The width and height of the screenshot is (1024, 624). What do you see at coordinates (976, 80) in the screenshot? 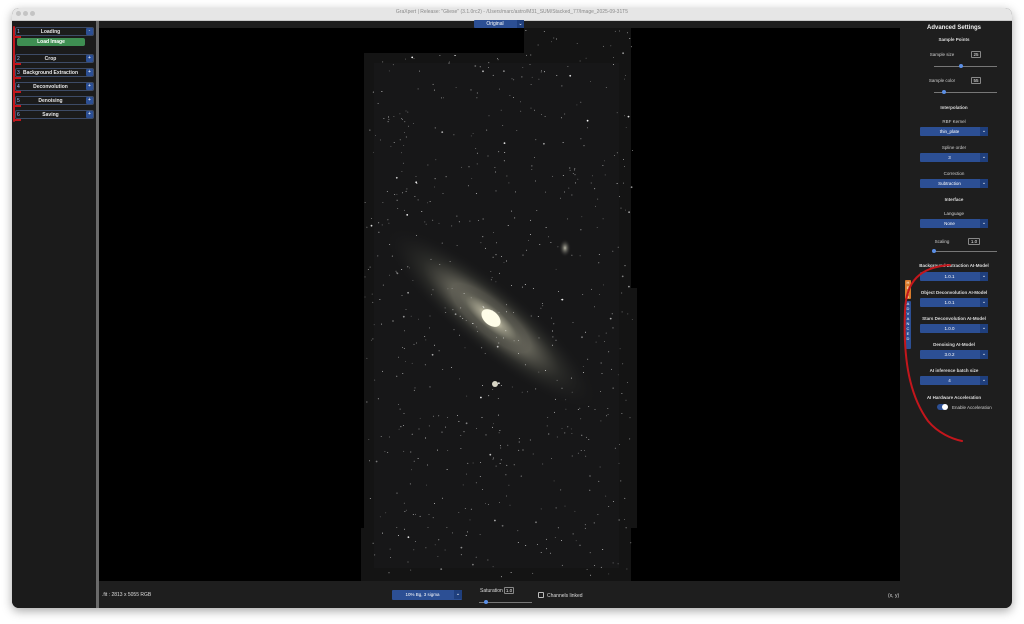
I see `sample-color-value: 55` at bounding box center [976, 80].